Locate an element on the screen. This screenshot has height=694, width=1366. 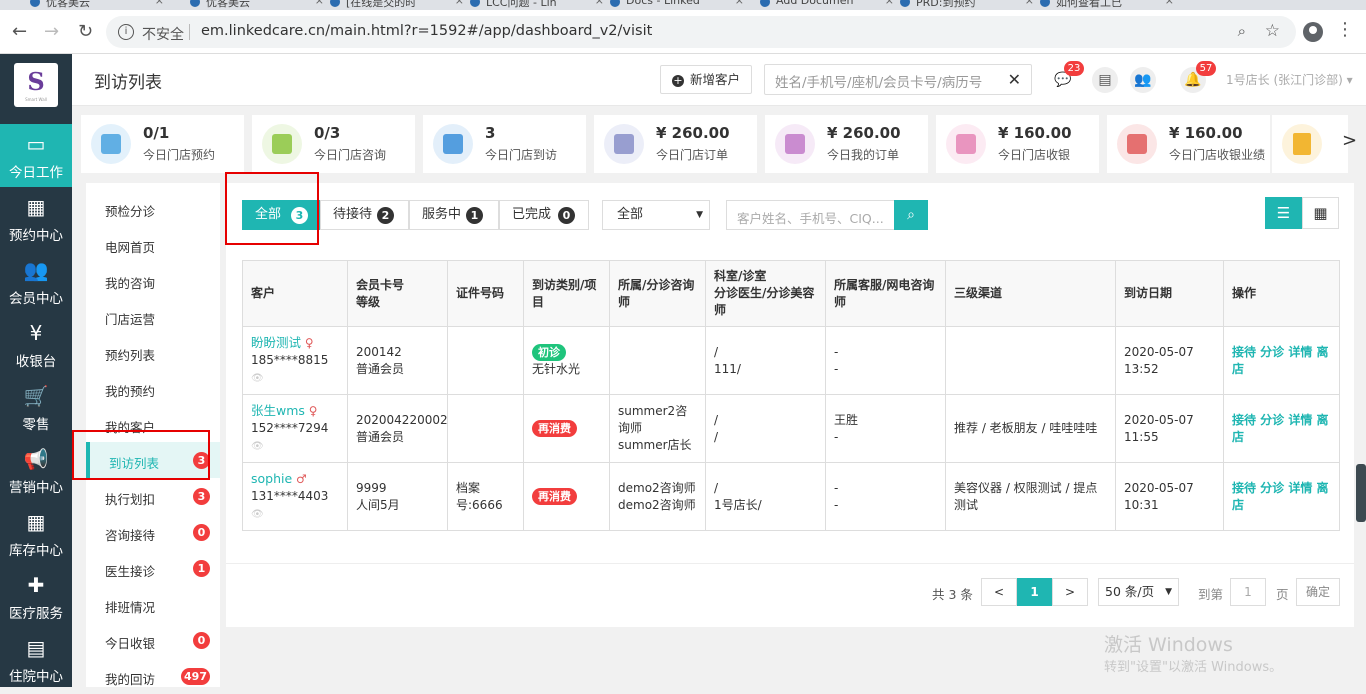
page-1-button: 1 is located at coordinates (1034, 592).